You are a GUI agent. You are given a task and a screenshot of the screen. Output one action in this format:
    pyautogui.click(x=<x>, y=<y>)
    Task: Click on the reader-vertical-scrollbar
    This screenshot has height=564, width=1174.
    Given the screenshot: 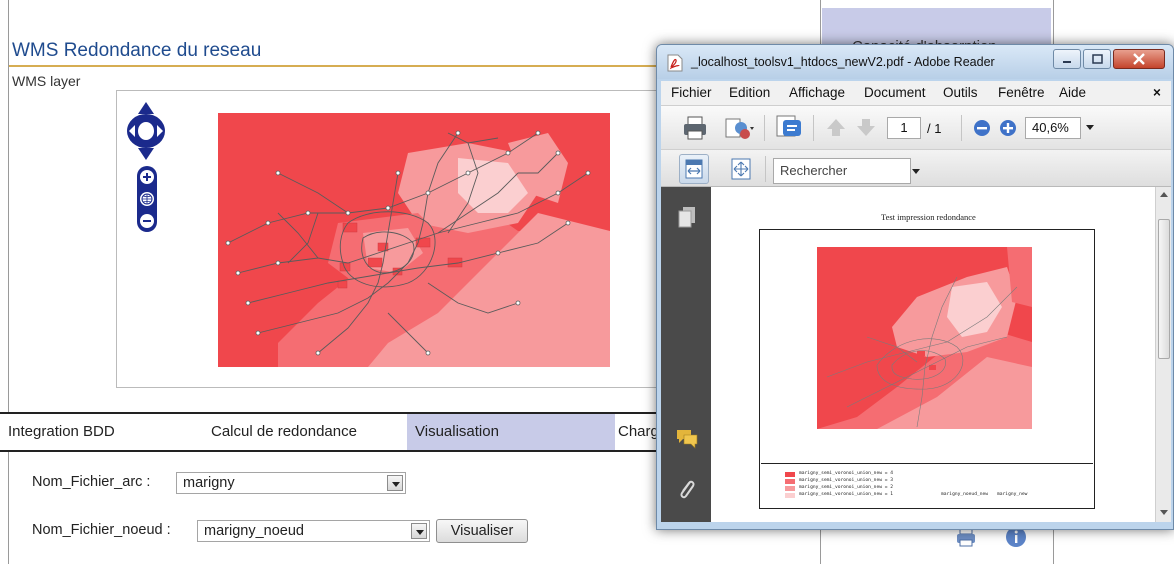 What is the action you would take?
    pyautogui.click(x=1163, y=354)
    